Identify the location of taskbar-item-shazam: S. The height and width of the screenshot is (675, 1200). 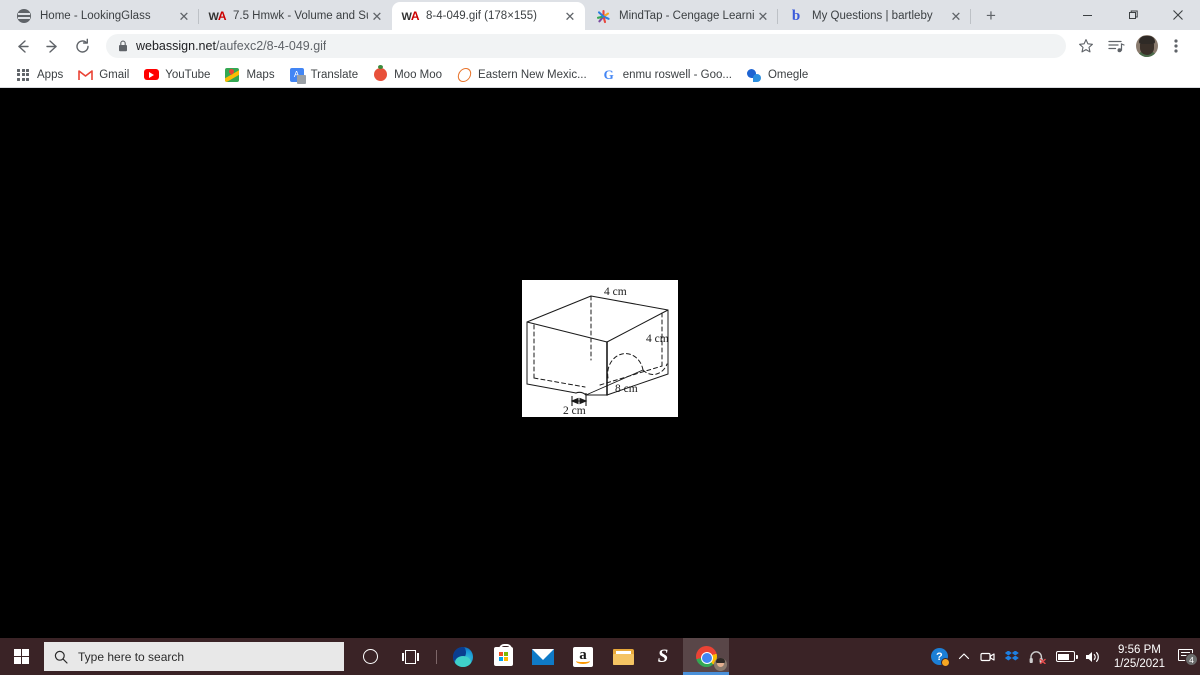
(663, 656).